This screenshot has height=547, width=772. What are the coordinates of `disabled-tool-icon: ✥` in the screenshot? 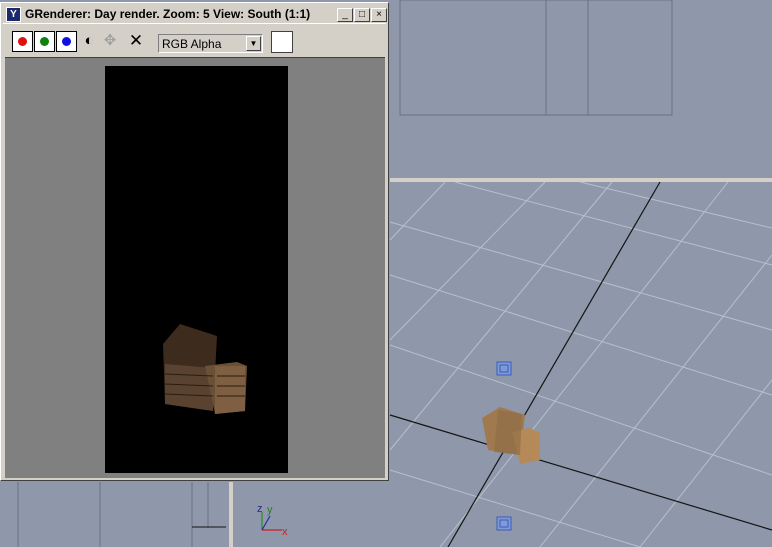 It's located at (110, 40).